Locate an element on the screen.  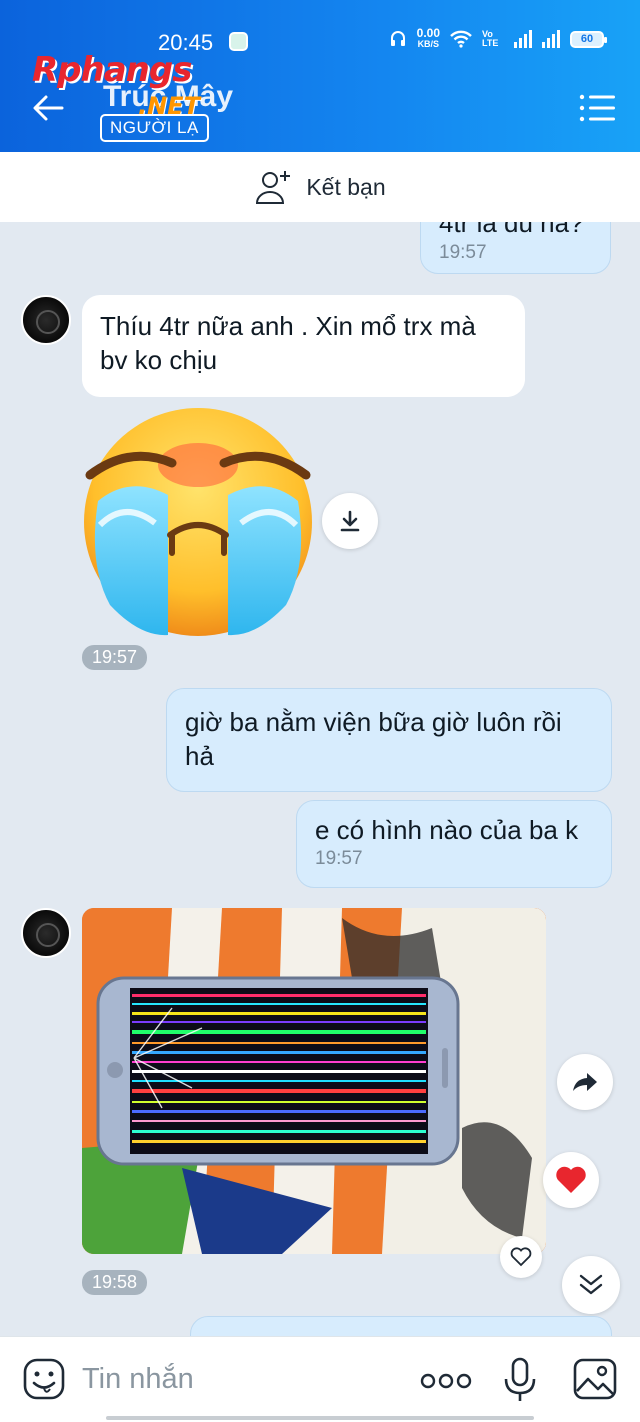
composer-bar: Tin nhắn is located at coordinates (320, 1379).